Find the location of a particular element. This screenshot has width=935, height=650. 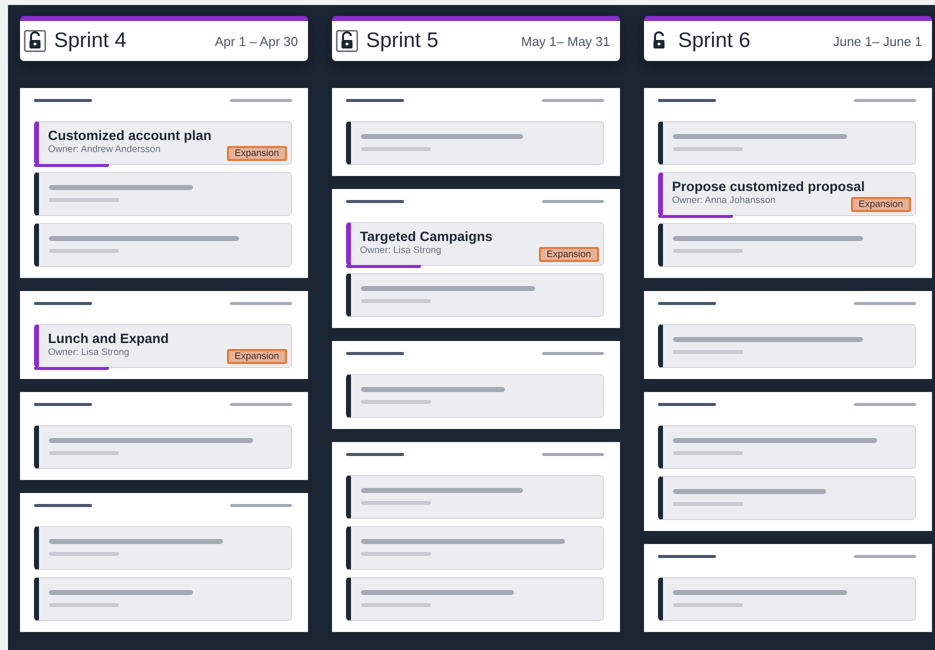

task-owner: Owner: Andrew Andersson is located at coordinates (104, 150).